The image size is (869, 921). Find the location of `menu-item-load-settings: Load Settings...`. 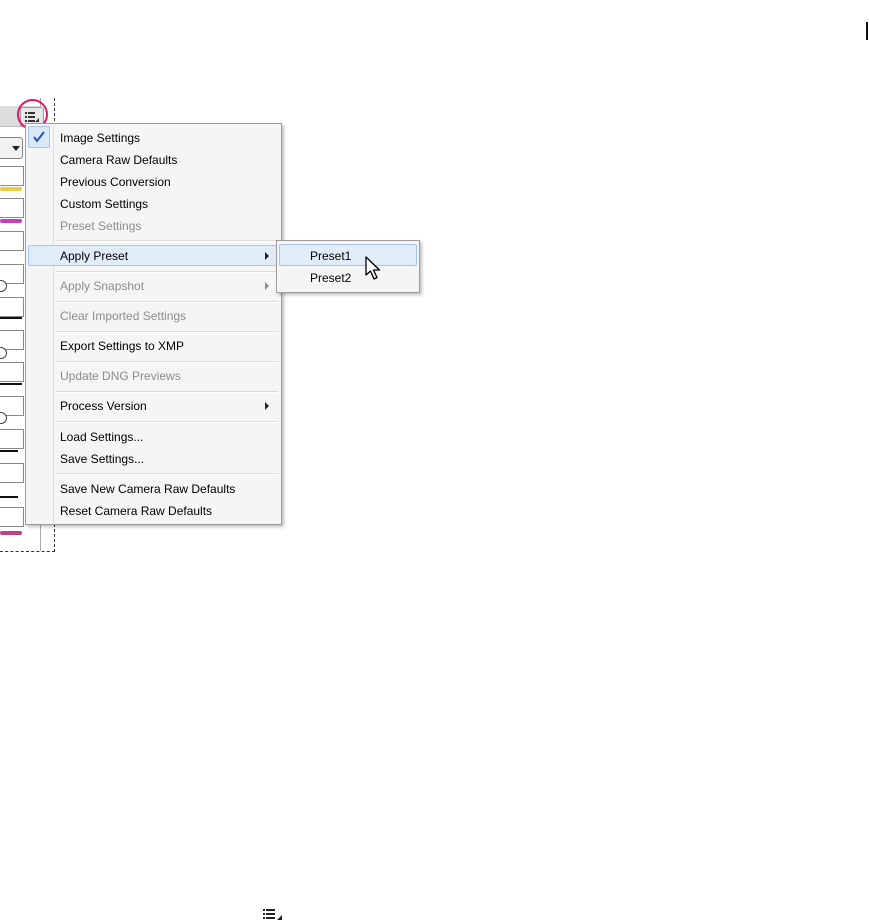

menu-item-load-settings: Load Settings... is located at coordinates (101, 437).